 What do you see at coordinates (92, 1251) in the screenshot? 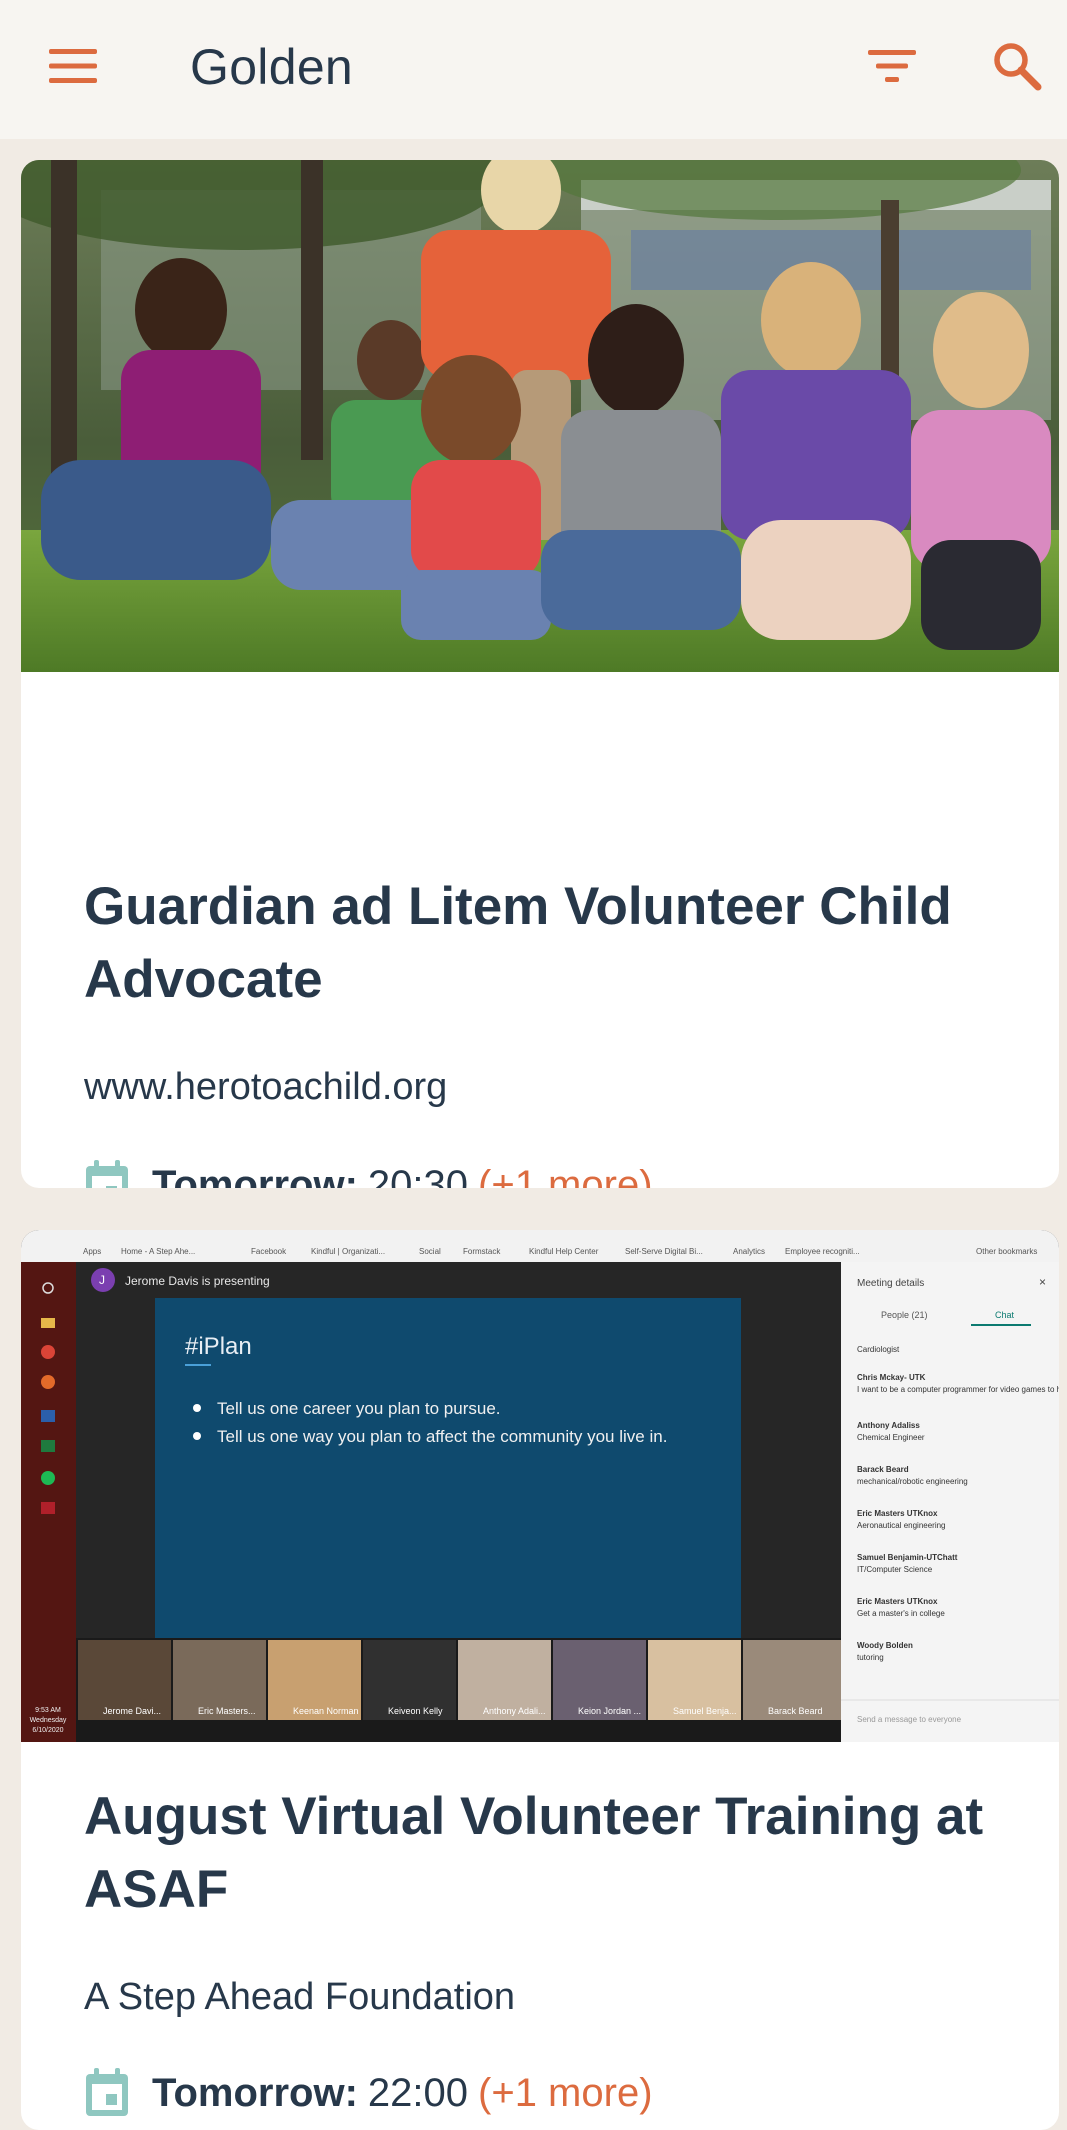
I see `bookmark-item: Apps` at bounding box center [92, 1251].